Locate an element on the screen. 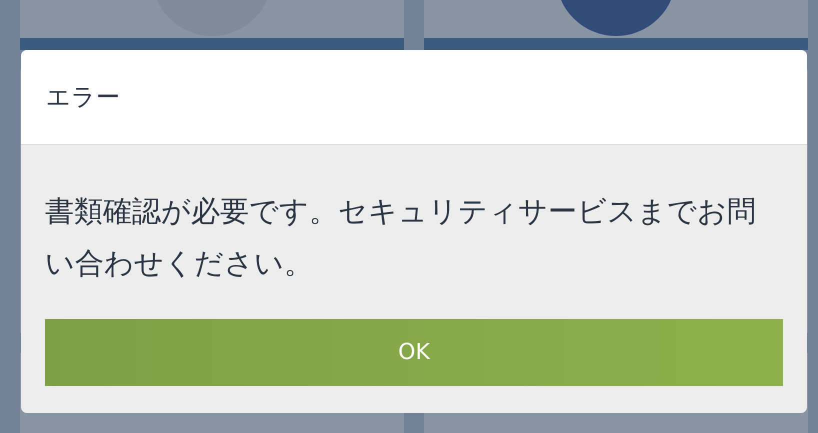 The image size is (818, 433). dialog-title: エラー is located at coordinates (83, 97).